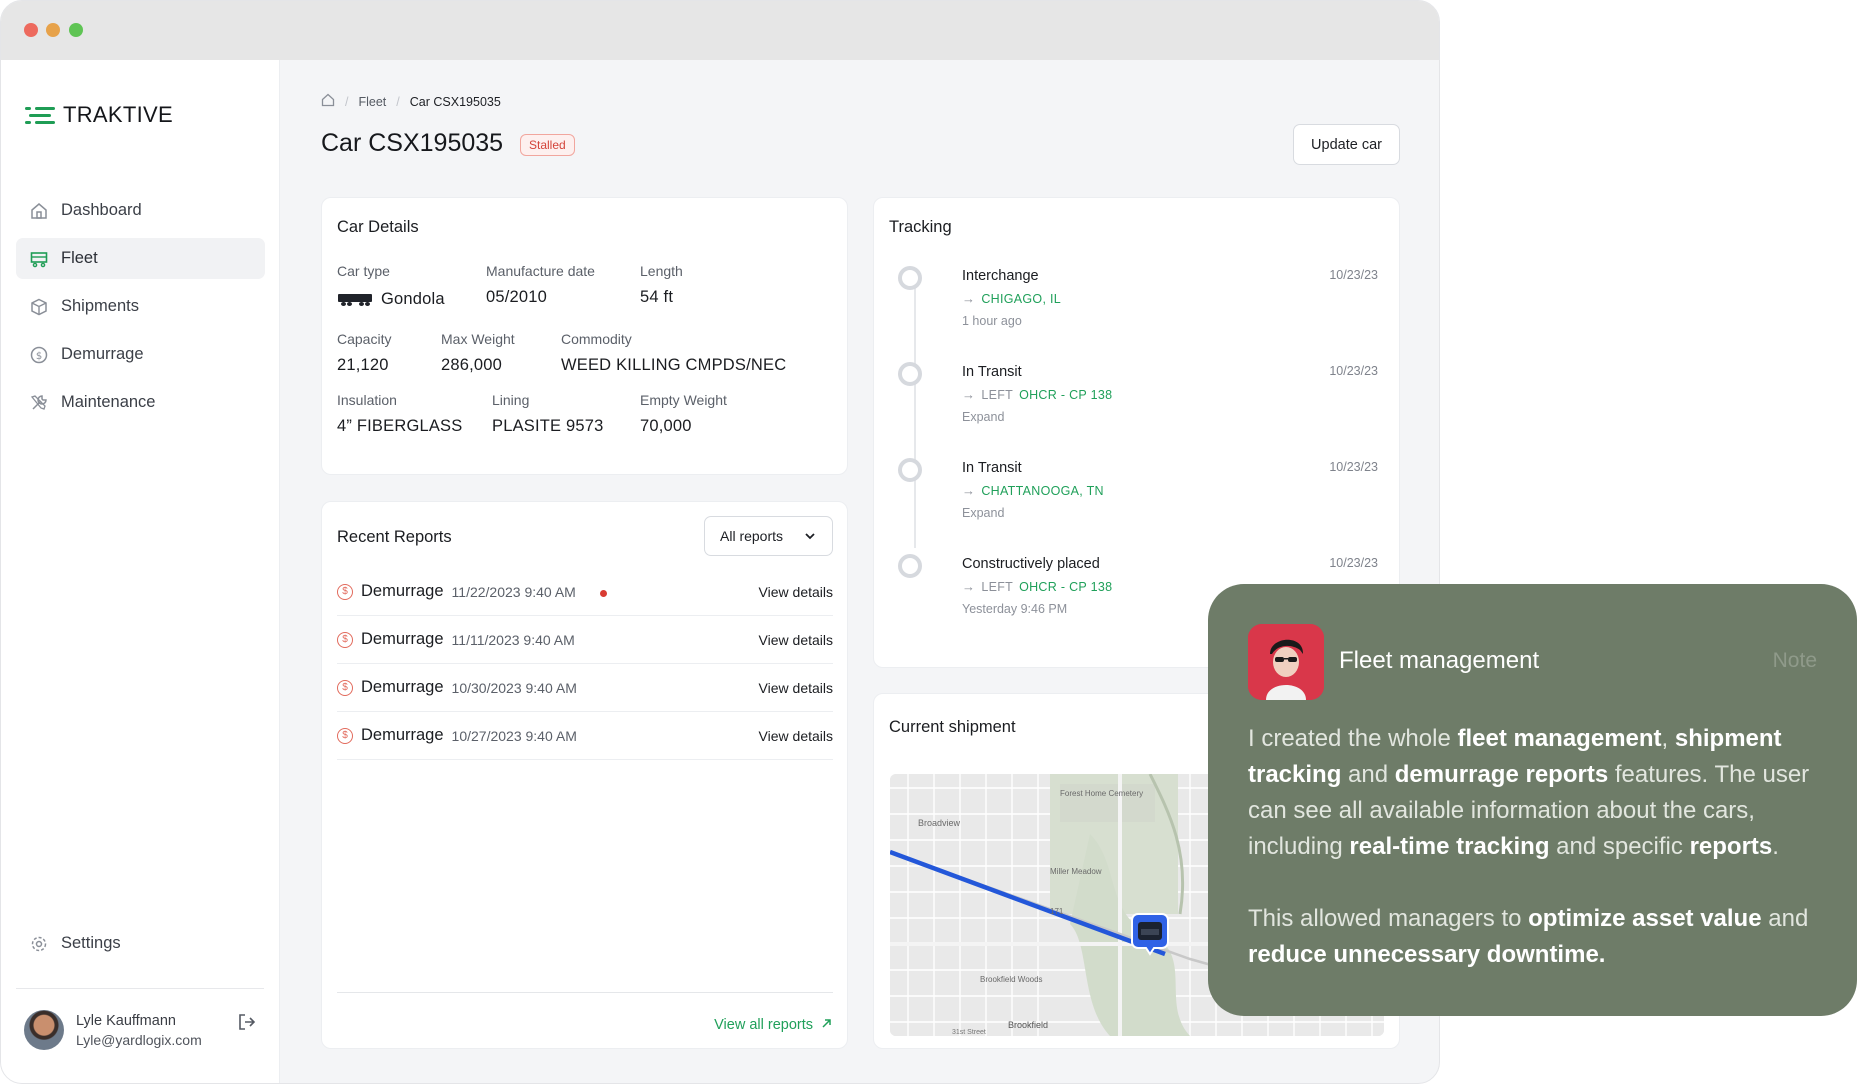 The height and width of the screenshot is (1084, 1857). What do you see at coordinates (1000, 276) in the screenshot?
I see `event-title: Interchange` at bounding box center [1000, 276].